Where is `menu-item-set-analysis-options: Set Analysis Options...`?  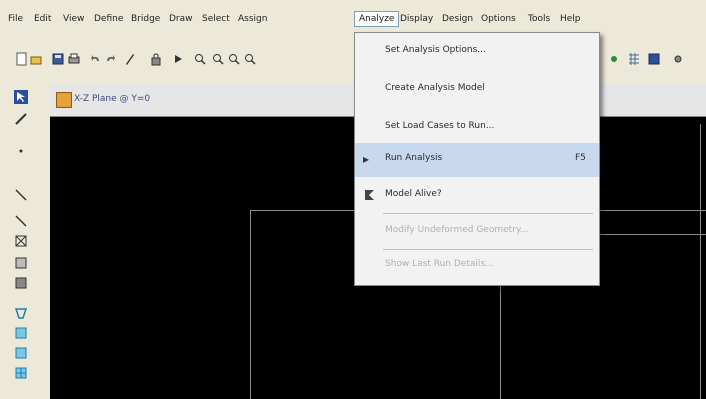 menu-item-set-analysis-options: Set Analysis Options... is located at coordinates (477, 52).